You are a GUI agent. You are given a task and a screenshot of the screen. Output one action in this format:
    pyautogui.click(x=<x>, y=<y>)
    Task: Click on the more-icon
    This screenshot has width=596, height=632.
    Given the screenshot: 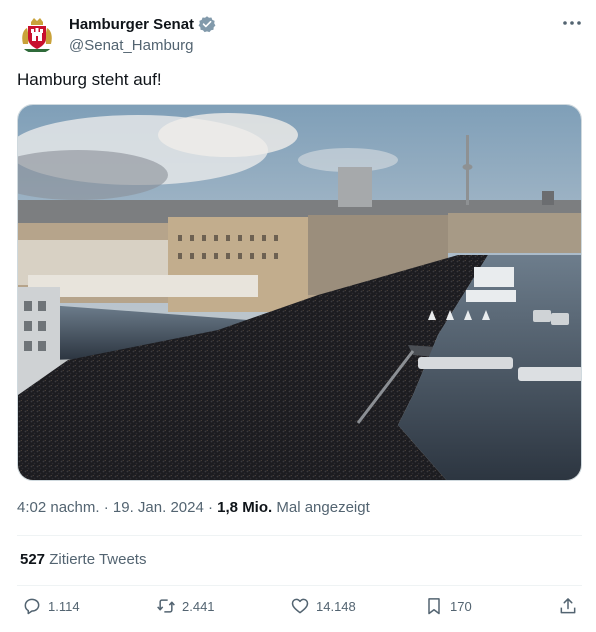 What is the action you would take?
    pyautogui.click(x=572, y=23)
    